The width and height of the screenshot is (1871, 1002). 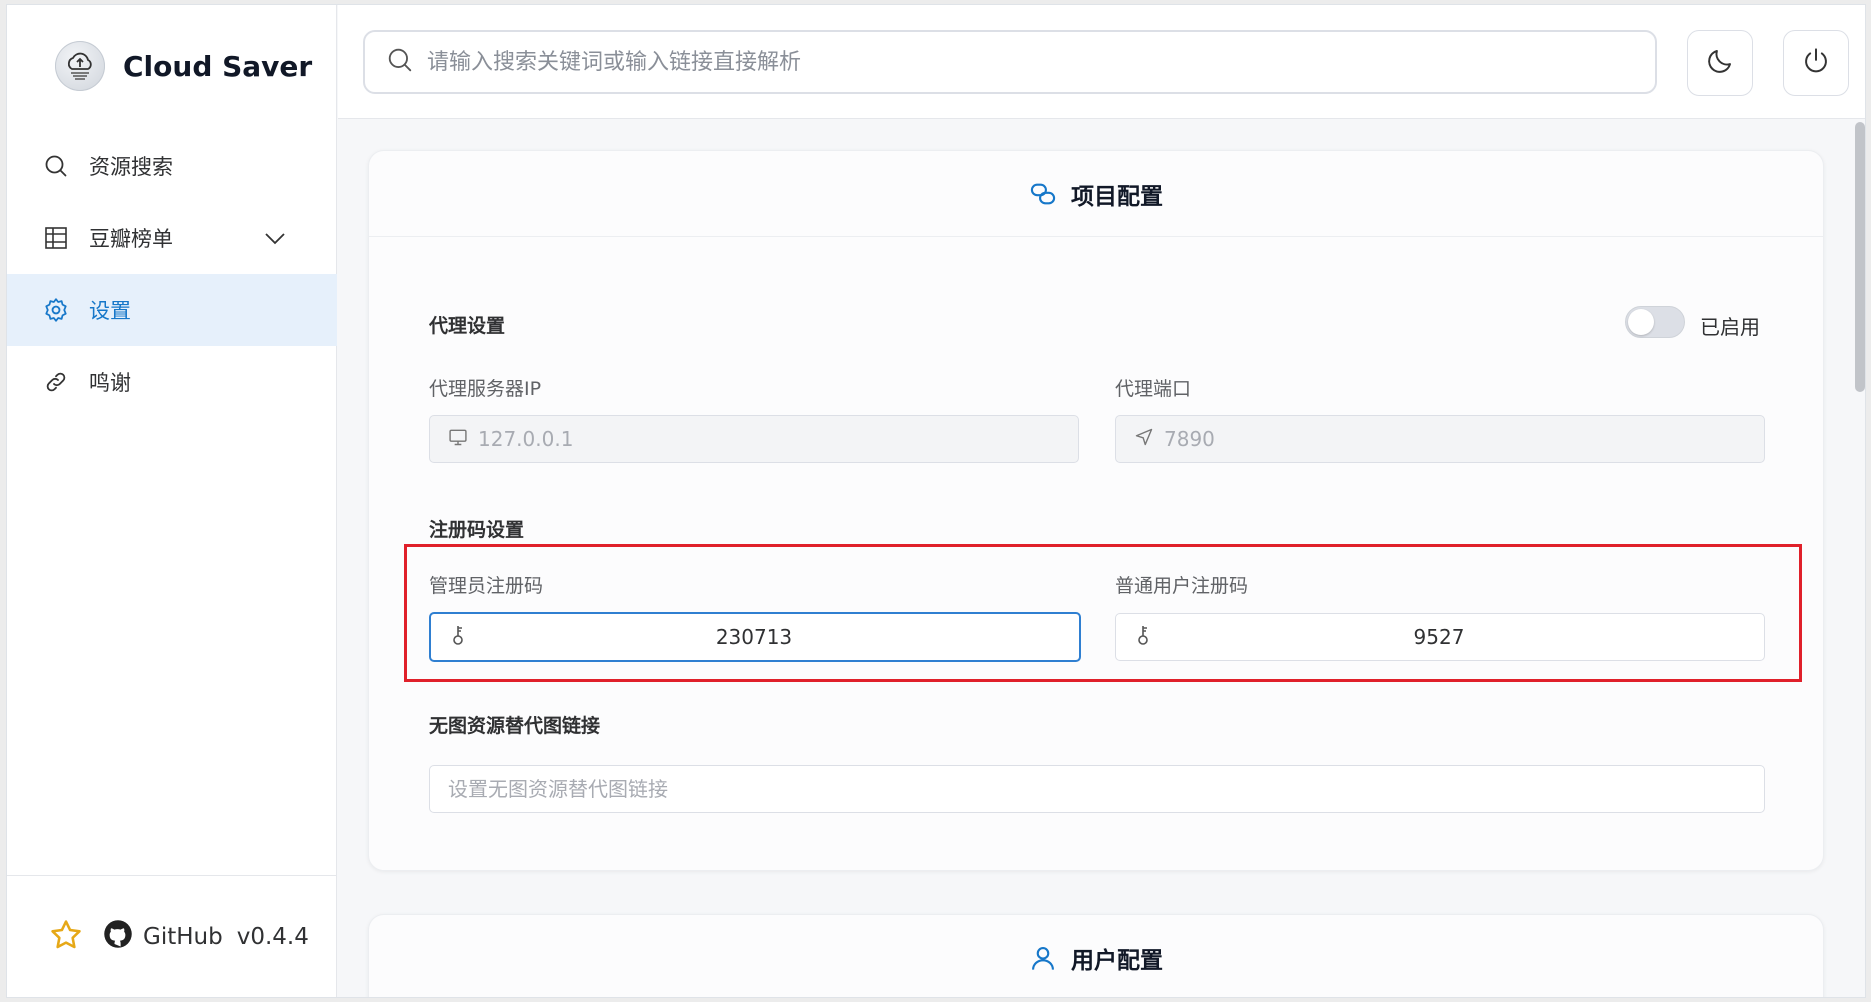 What do you see at coordinates (56, 310) in the screenshot?
I see `gear-icon` at bounding box center [56, 310].